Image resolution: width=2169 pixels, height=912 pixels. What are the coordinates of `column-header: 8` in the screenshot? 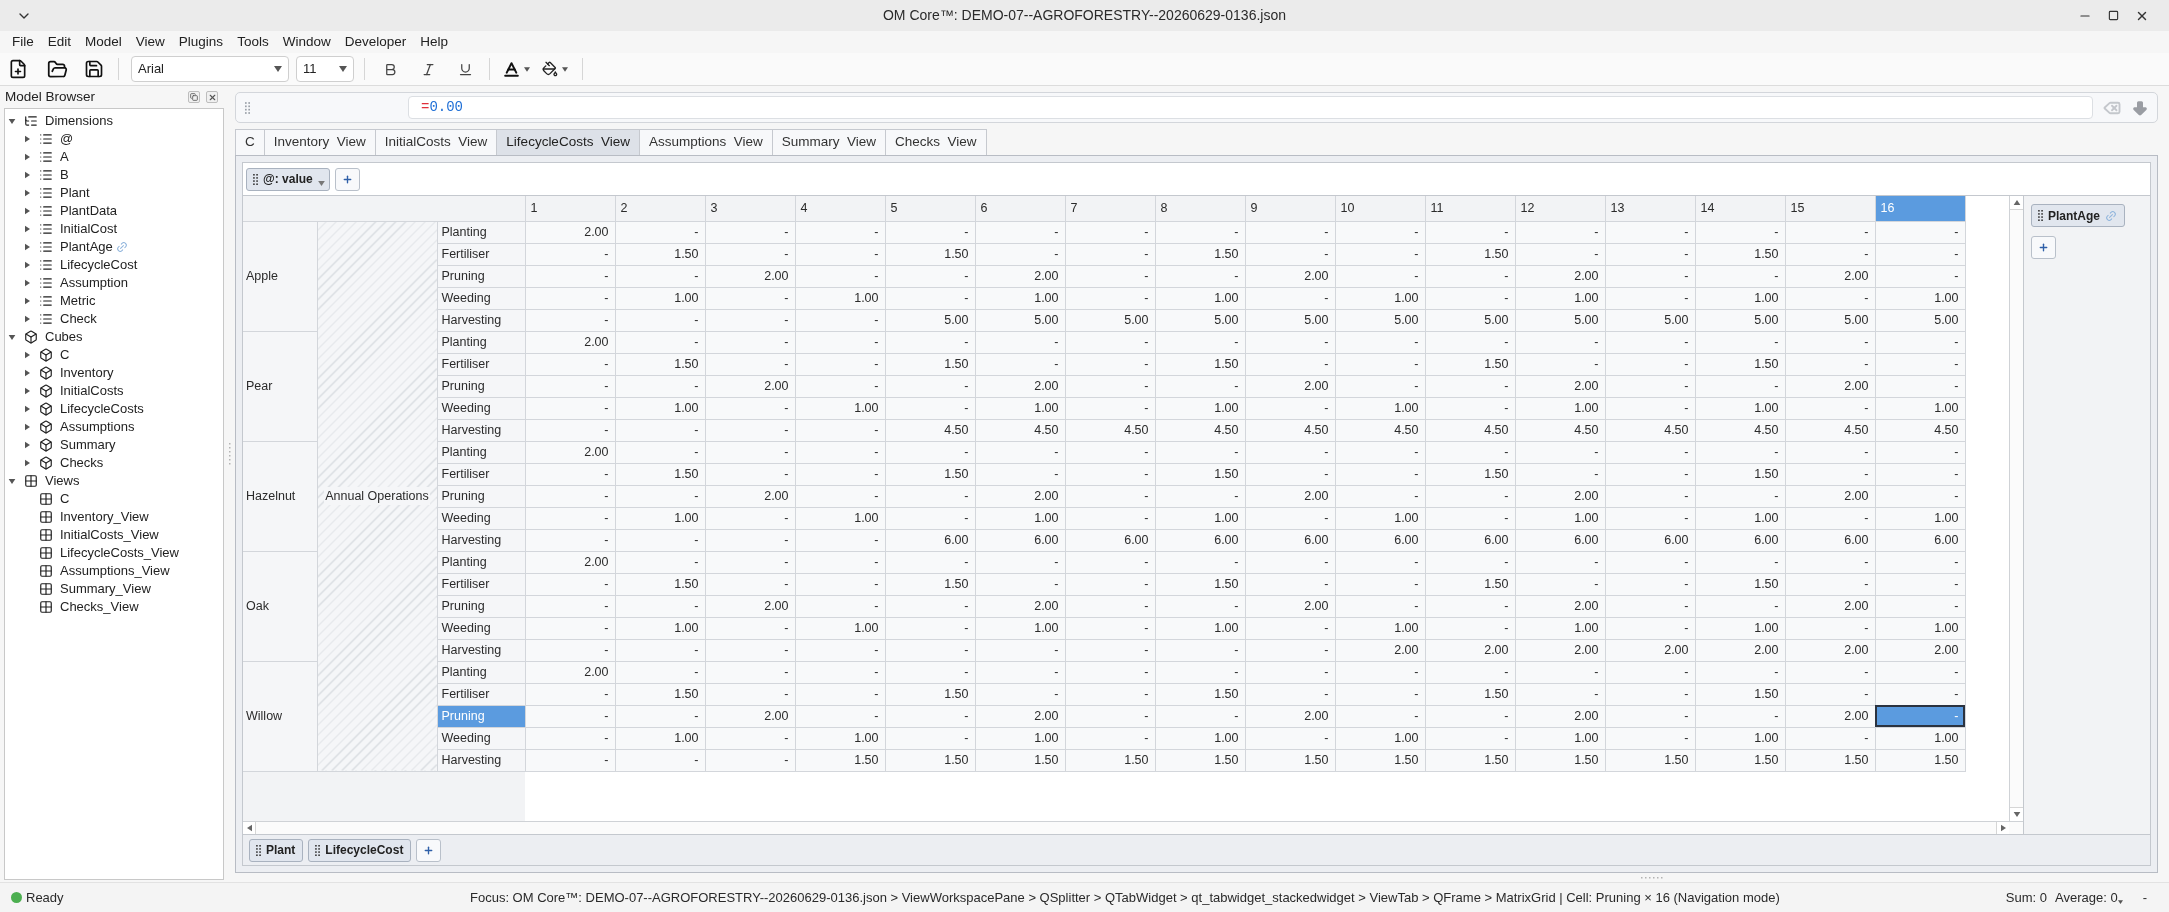 It's located at (1200, 208).